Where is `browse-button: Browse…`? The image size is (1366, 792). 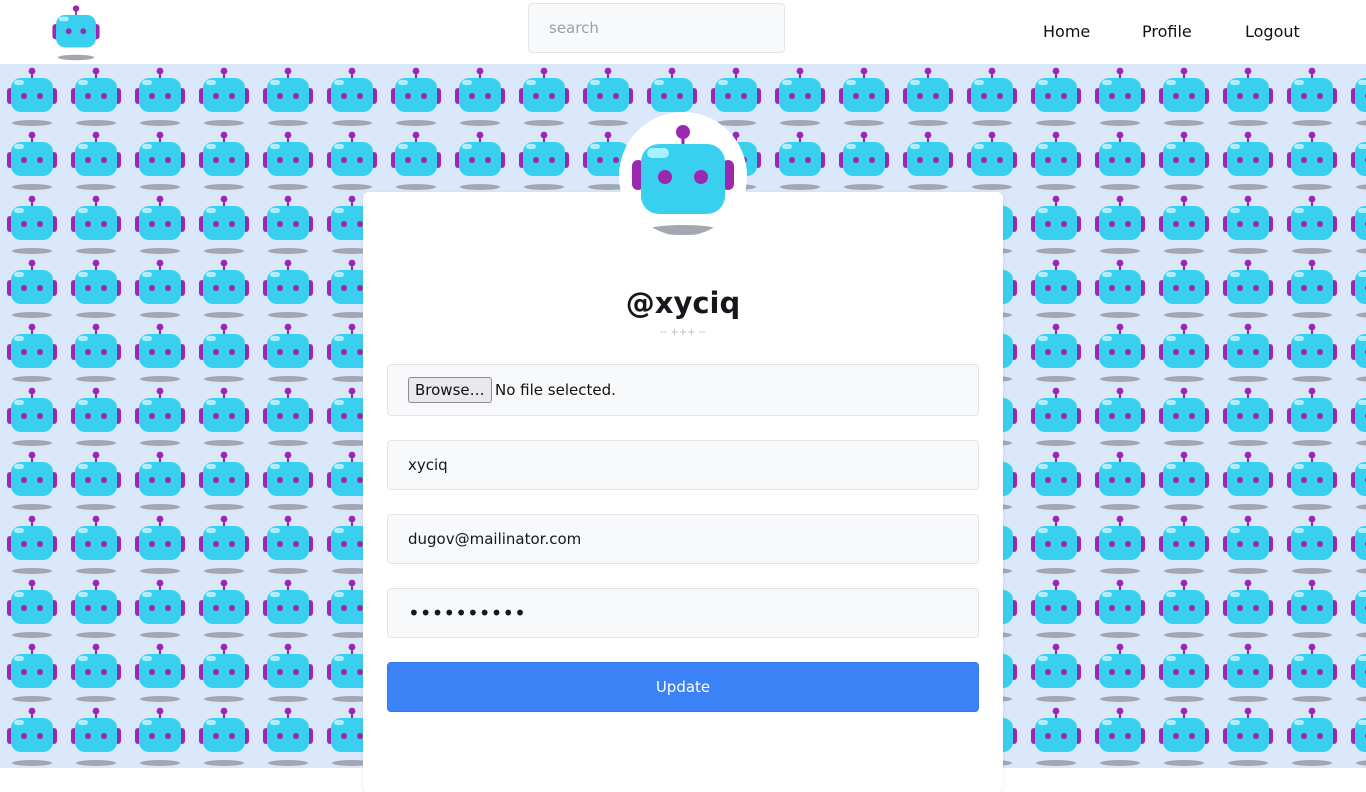 browse-button: Browse… is located at coordinates (450, 390).